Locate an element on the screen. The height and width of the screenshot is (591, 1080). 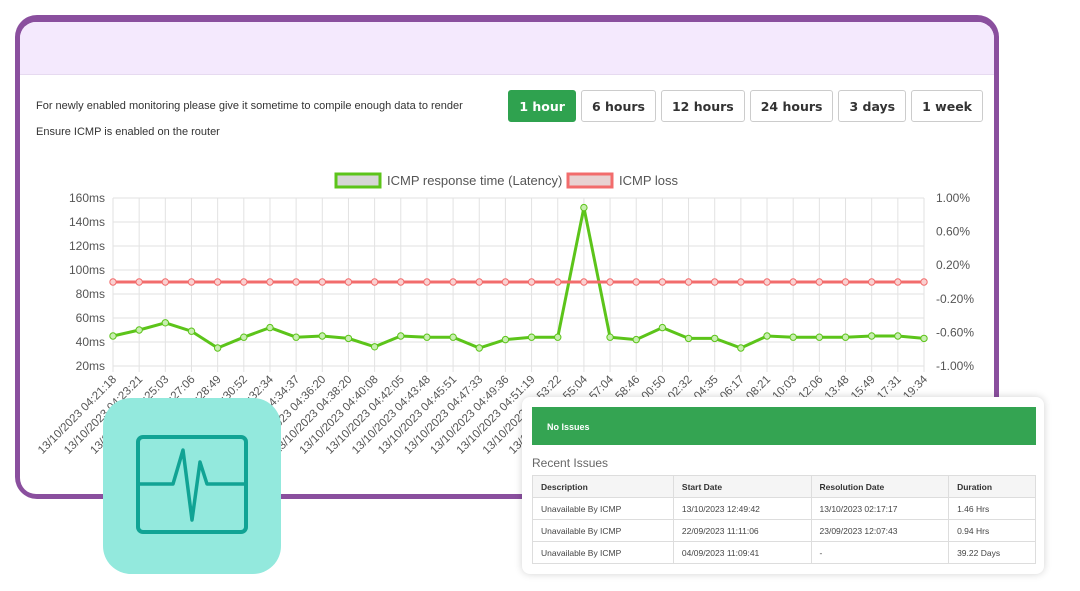
app-icon-tile is located at coordinates (192, 486).